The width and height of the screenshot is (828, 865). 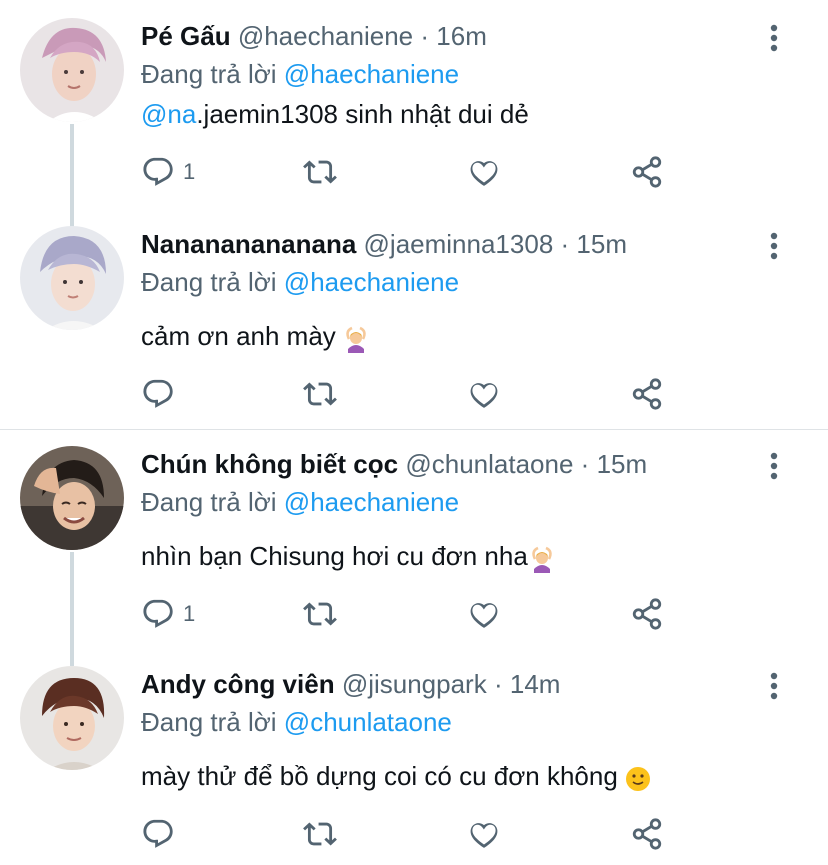 I want to click on tweet-text-body: nhìn bạn Chisung hơi cu đơn nha, so click(x=334, y=556).